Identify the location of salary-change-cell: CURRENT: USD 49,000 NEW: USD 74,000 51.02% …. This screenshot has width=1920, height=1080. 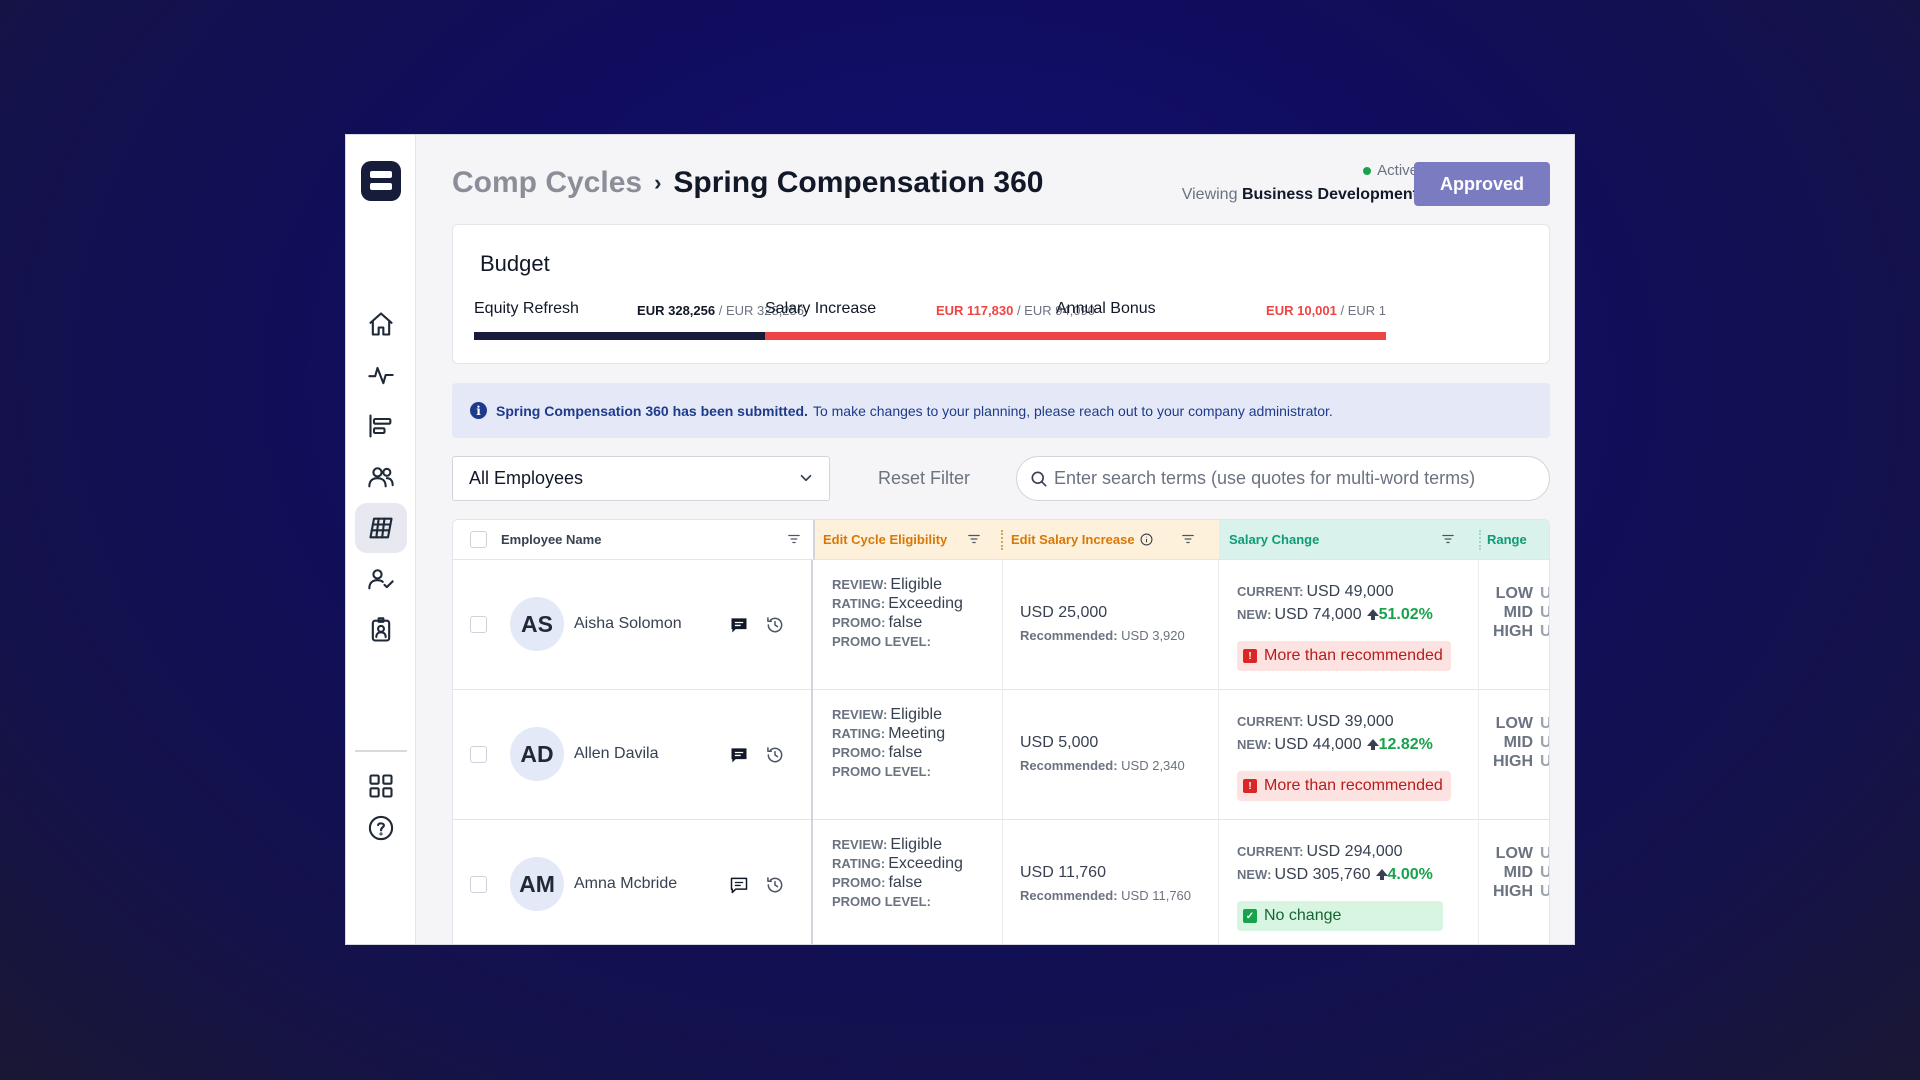
(1349, 625).